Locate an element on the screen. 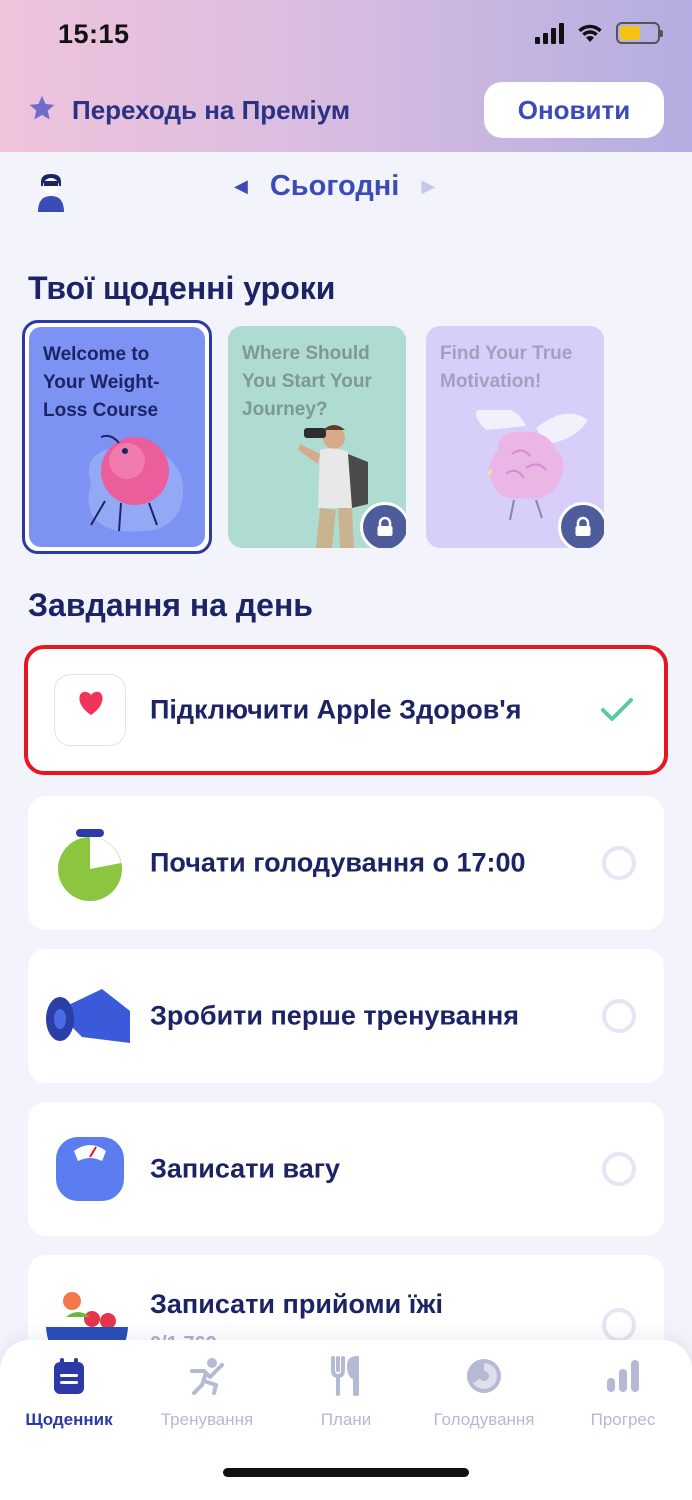 Image resolution: width=692 pixels, height=1500 pixels. lesson-title: Where Should You Start Your Journey? is located at coordinates (307, 381).